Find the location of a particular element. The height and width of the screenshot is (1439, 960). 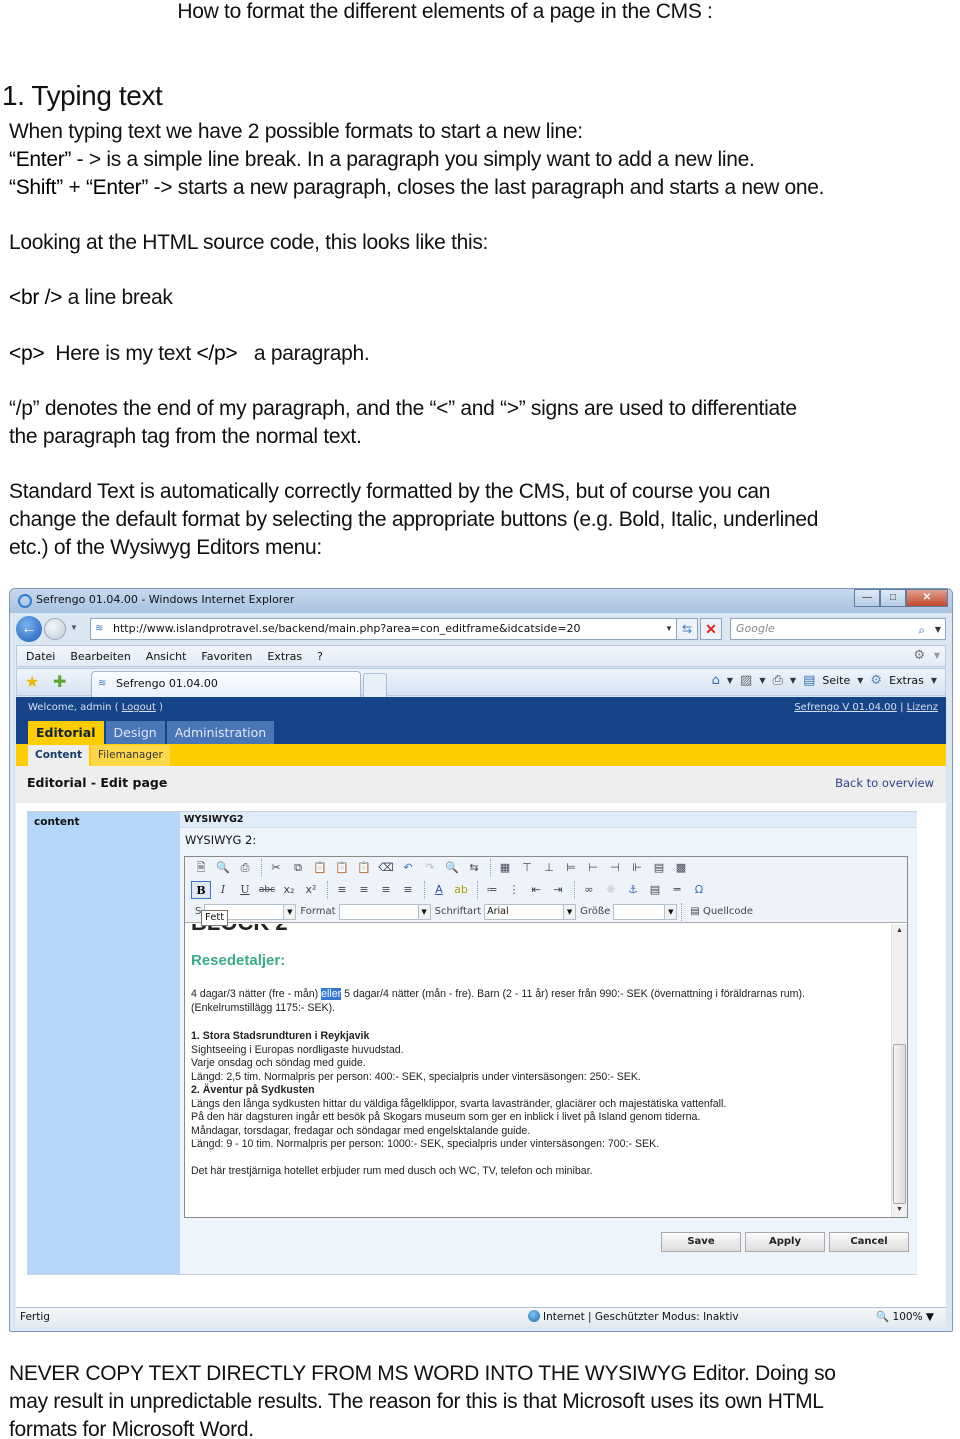

tab-design: Design is located at coordinates (135, 732).